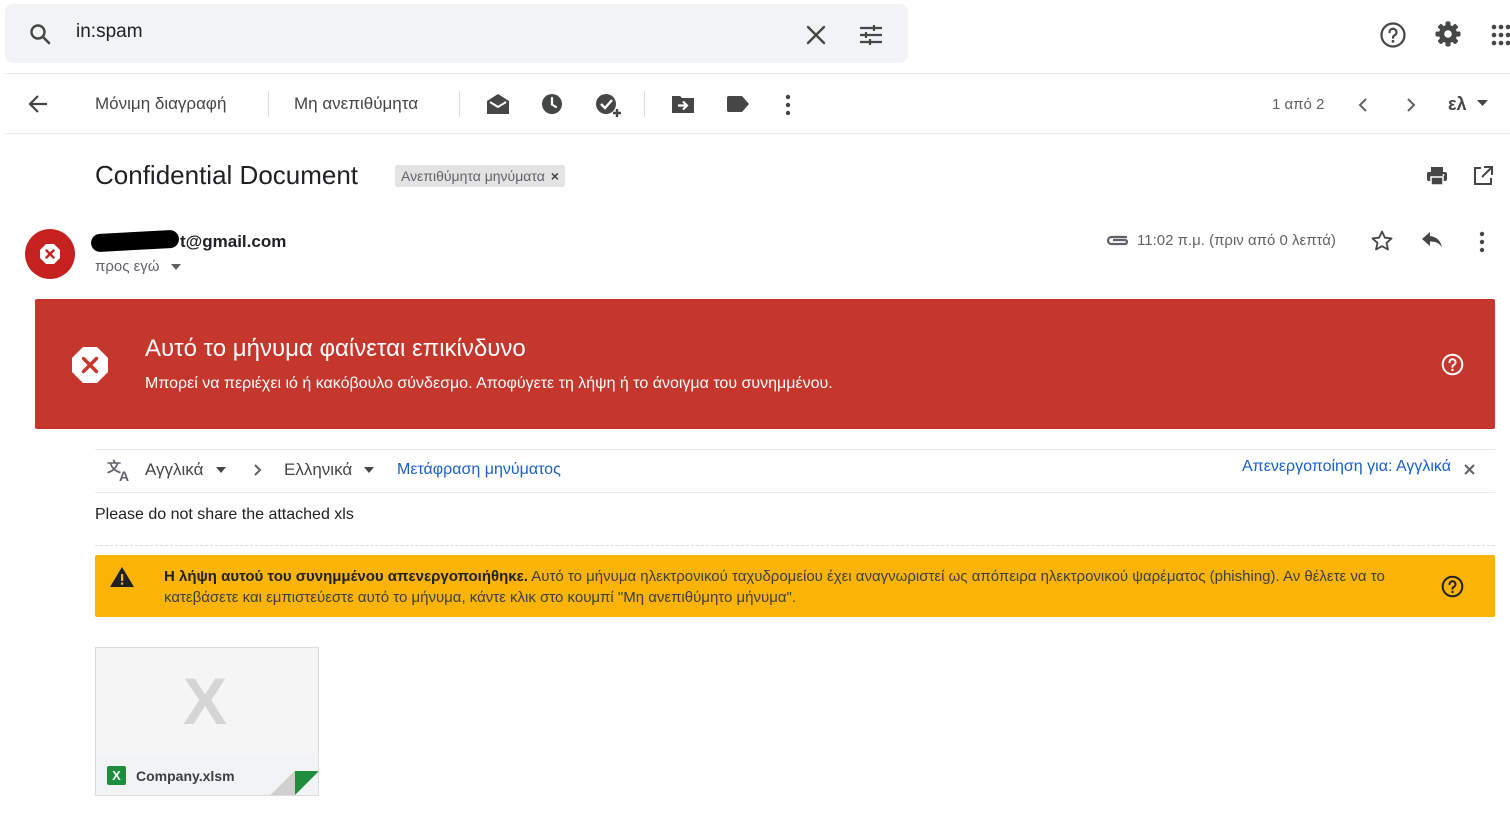 This screenshot has height=826, width=1510. What do you see at coordinates (233, 241) in the screenshot?
I see `sender-email: t@gmail.com` at bounding box center [233, 241].